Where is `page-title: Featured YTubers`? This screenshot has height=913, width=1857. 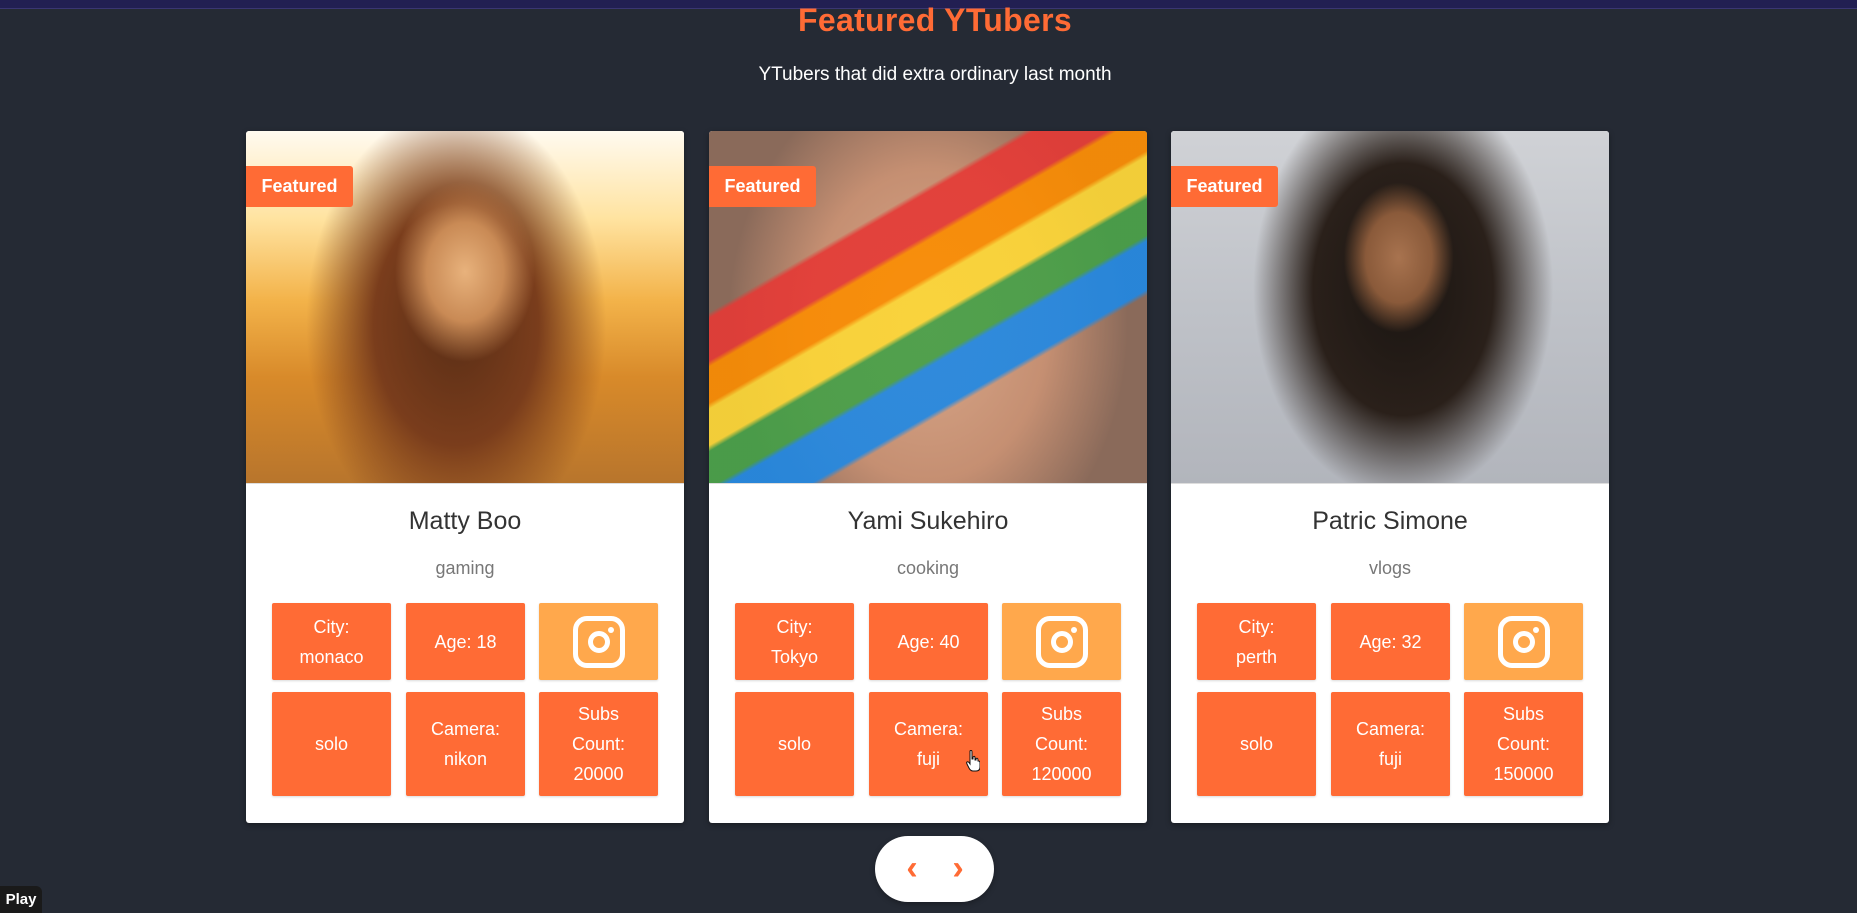 page-title: Featured YTubers is located at coordinates (935, 20).